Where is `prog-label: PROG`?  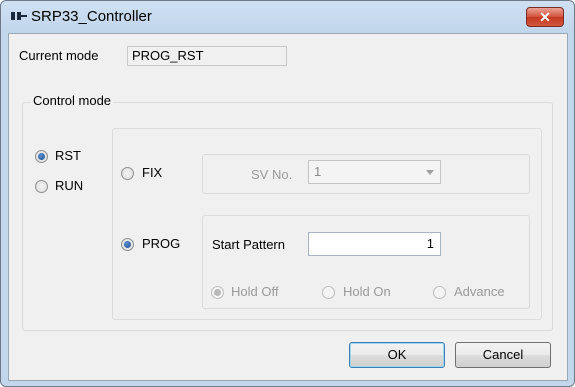 prog-label: PROG is located at coordinates (161, 243).